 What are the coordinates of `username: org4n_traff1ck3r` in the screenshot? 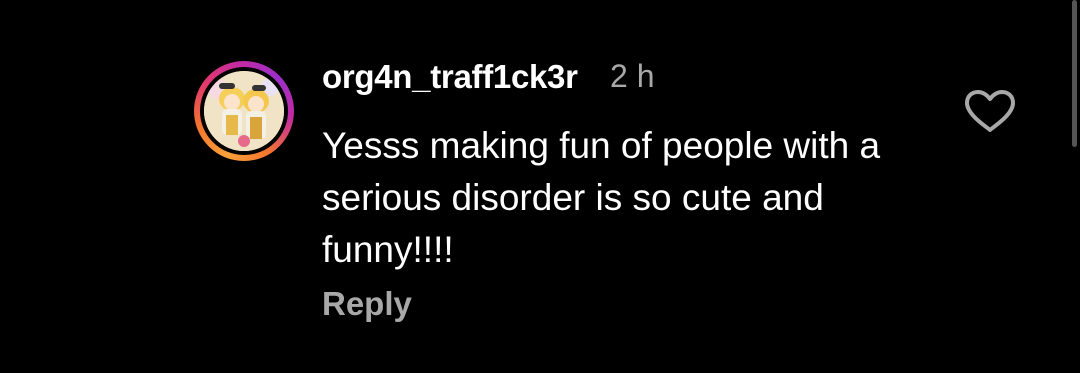 It's located at (450, 77).